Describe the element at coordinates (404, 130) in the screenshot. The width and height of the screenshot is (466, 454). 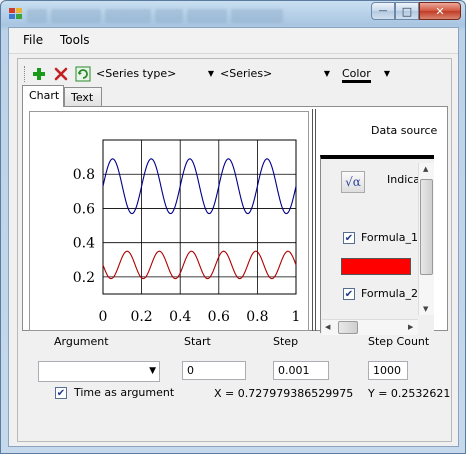
I see `data-source-label: Data source` at that location.